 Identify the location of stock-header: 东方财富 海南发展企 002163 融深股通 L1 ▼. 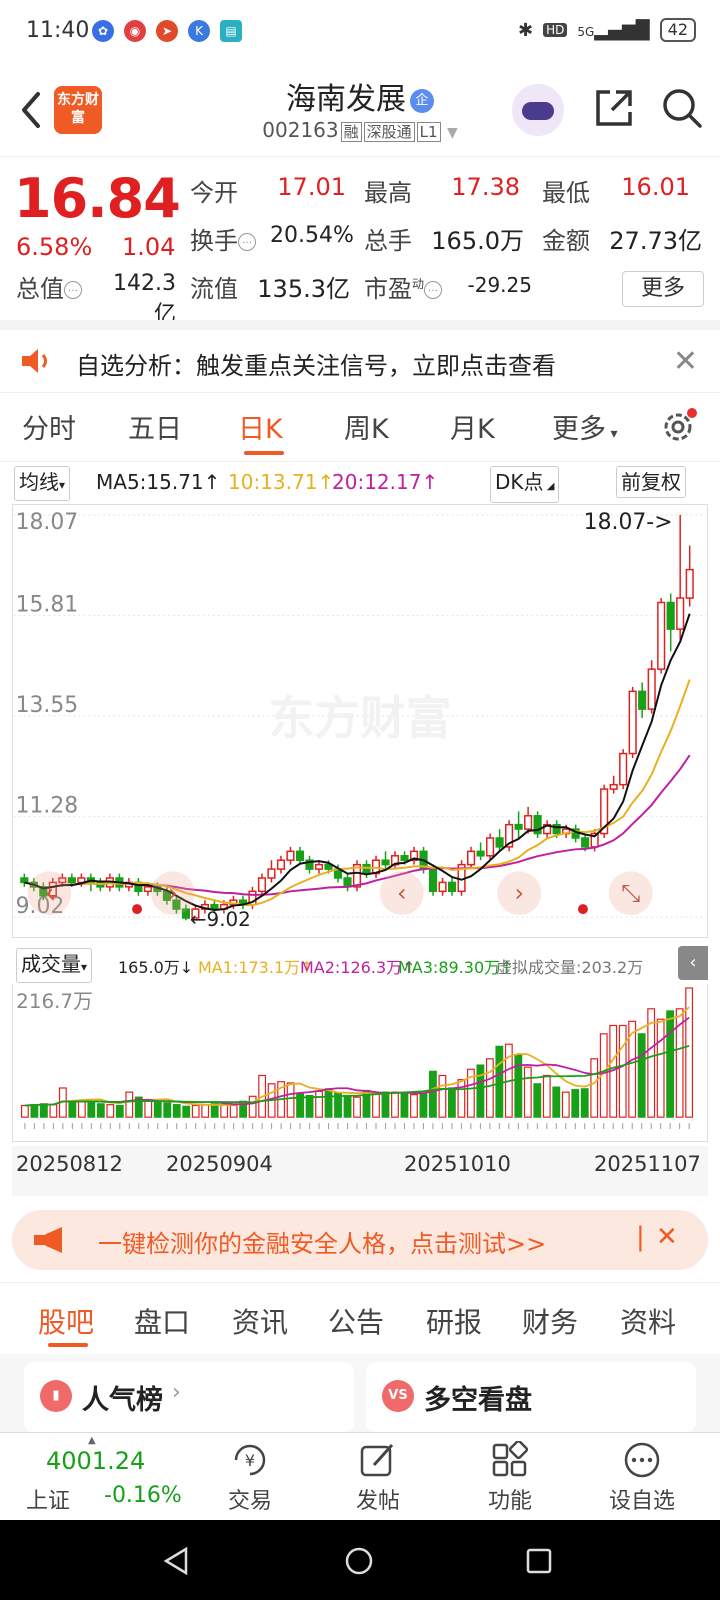
(360, 110).